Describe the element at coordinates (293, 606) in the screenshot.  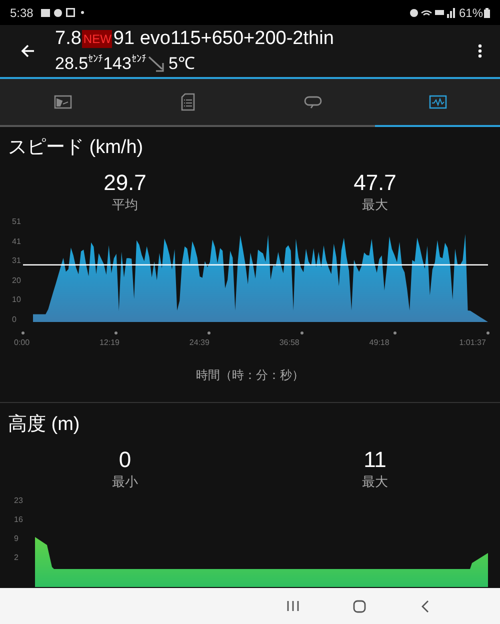
I see `recent-apps-icon` at that location.